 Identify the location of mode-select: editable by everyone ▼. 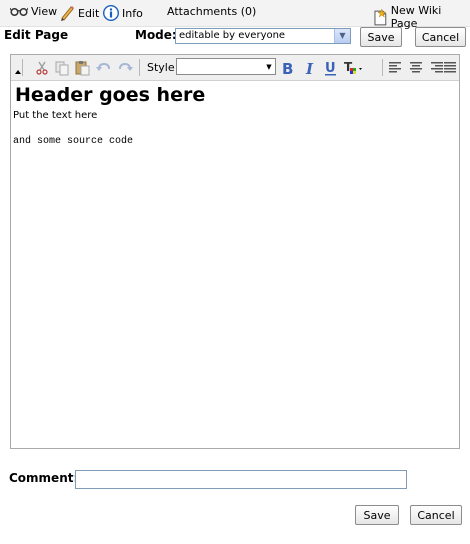
(263, 36).